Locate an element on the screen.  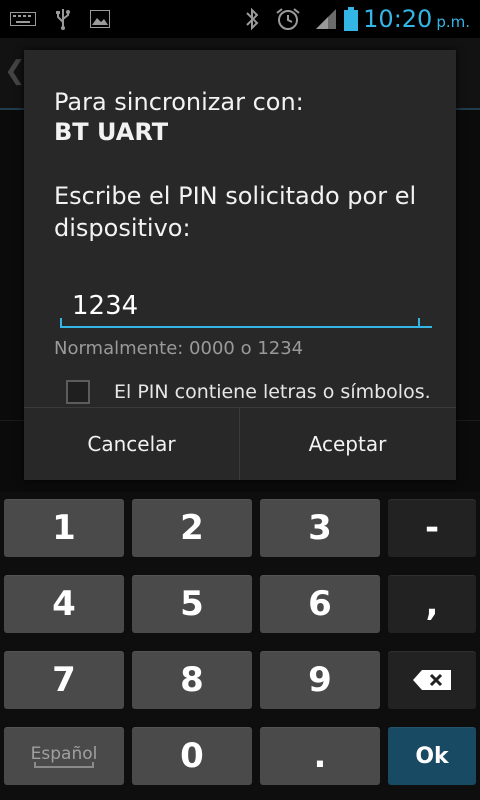
key-minus: - is located at coordinates (432, 528).